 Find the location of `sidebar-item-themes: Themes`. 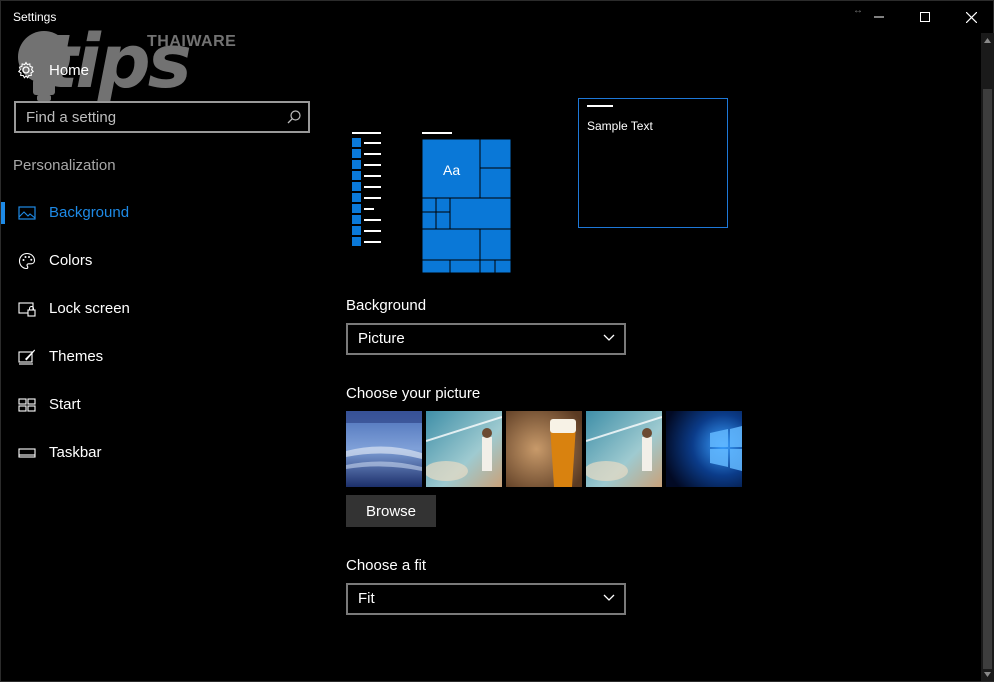

sidebar-item-themes: Themes is located at coordinates (162, 357).